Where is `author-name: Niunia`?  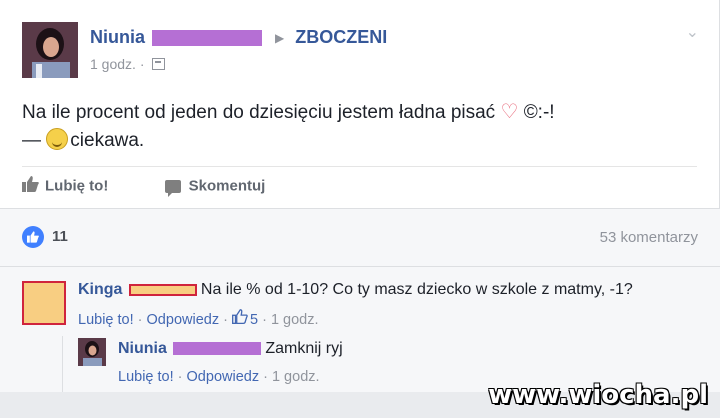
author-name: Niunia is located at coordinates (117, 37).